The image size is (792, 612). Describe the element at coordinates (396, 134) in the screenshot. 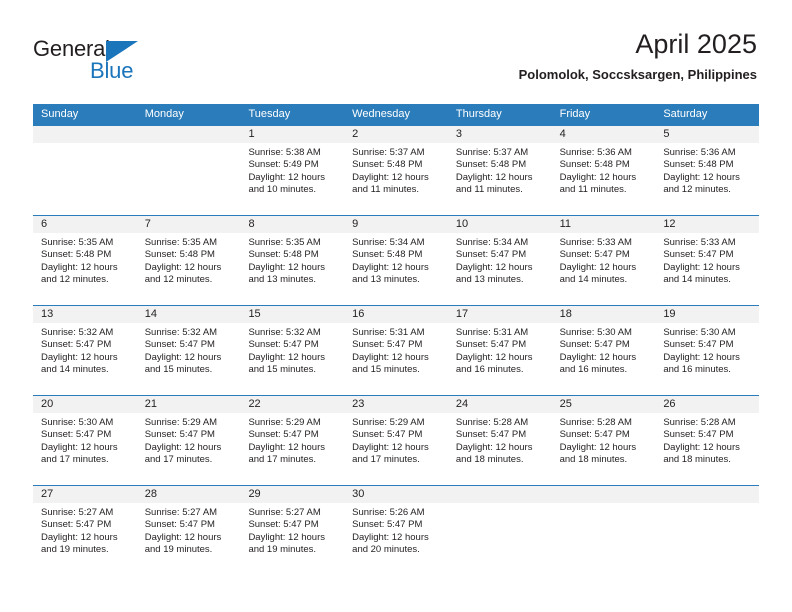

I see `day-number: 2` at that location.